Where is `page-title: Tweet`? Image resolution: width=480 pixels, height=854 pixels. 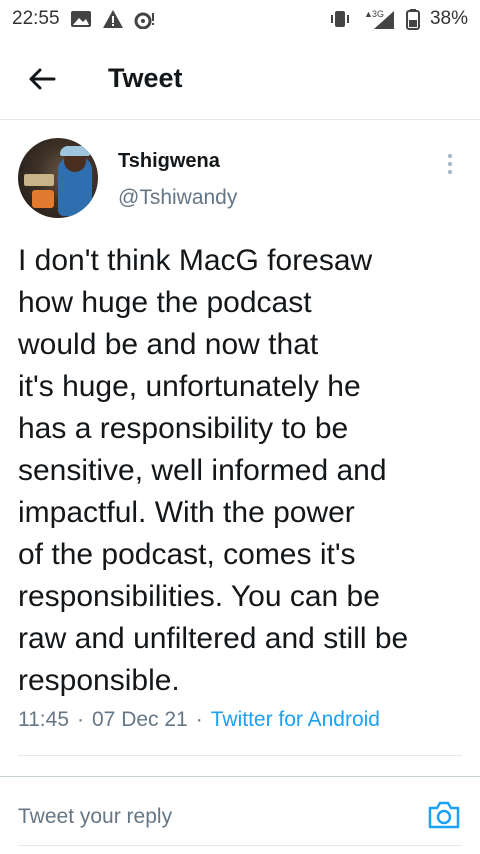
page-title: Tweet is located at coordinates (145, 78).